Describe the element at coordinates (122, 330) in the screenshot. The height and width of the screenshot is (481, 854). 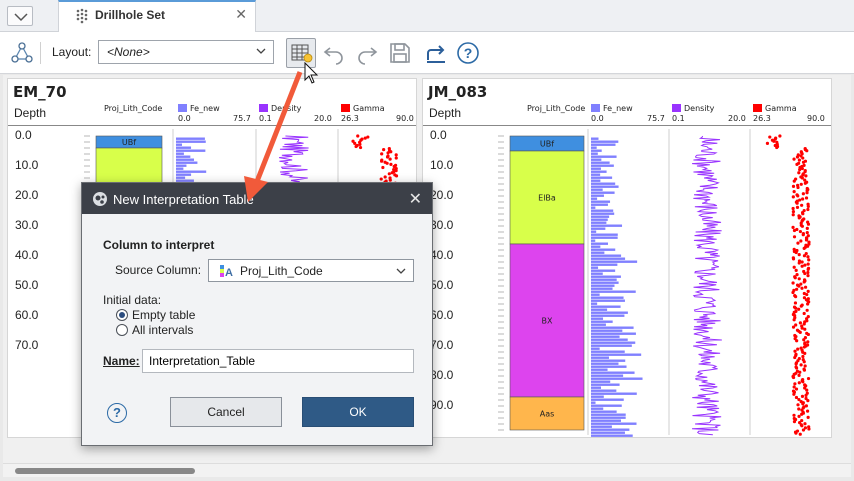
I see `all-intervals-radio` at that location.